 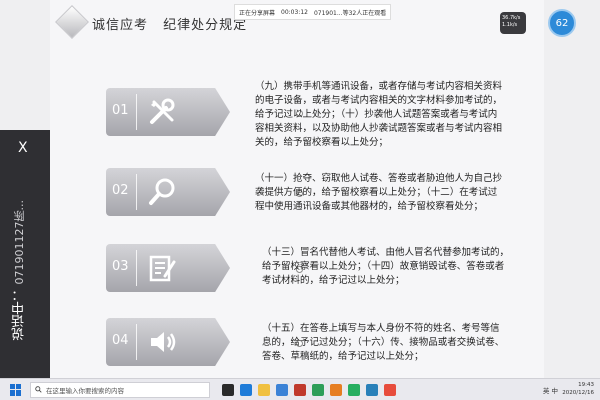 I want to click on taskbar-search: 在这里输入你要搜索的内容, so click(x=120, y=389).